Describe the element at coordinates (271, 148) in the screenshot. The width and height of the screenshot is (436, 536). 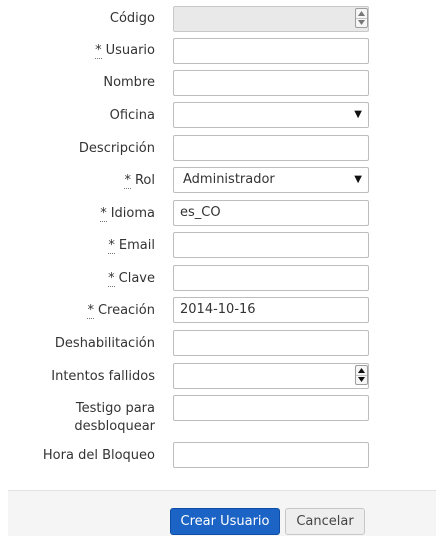
I see `descripcion-input` at that location.